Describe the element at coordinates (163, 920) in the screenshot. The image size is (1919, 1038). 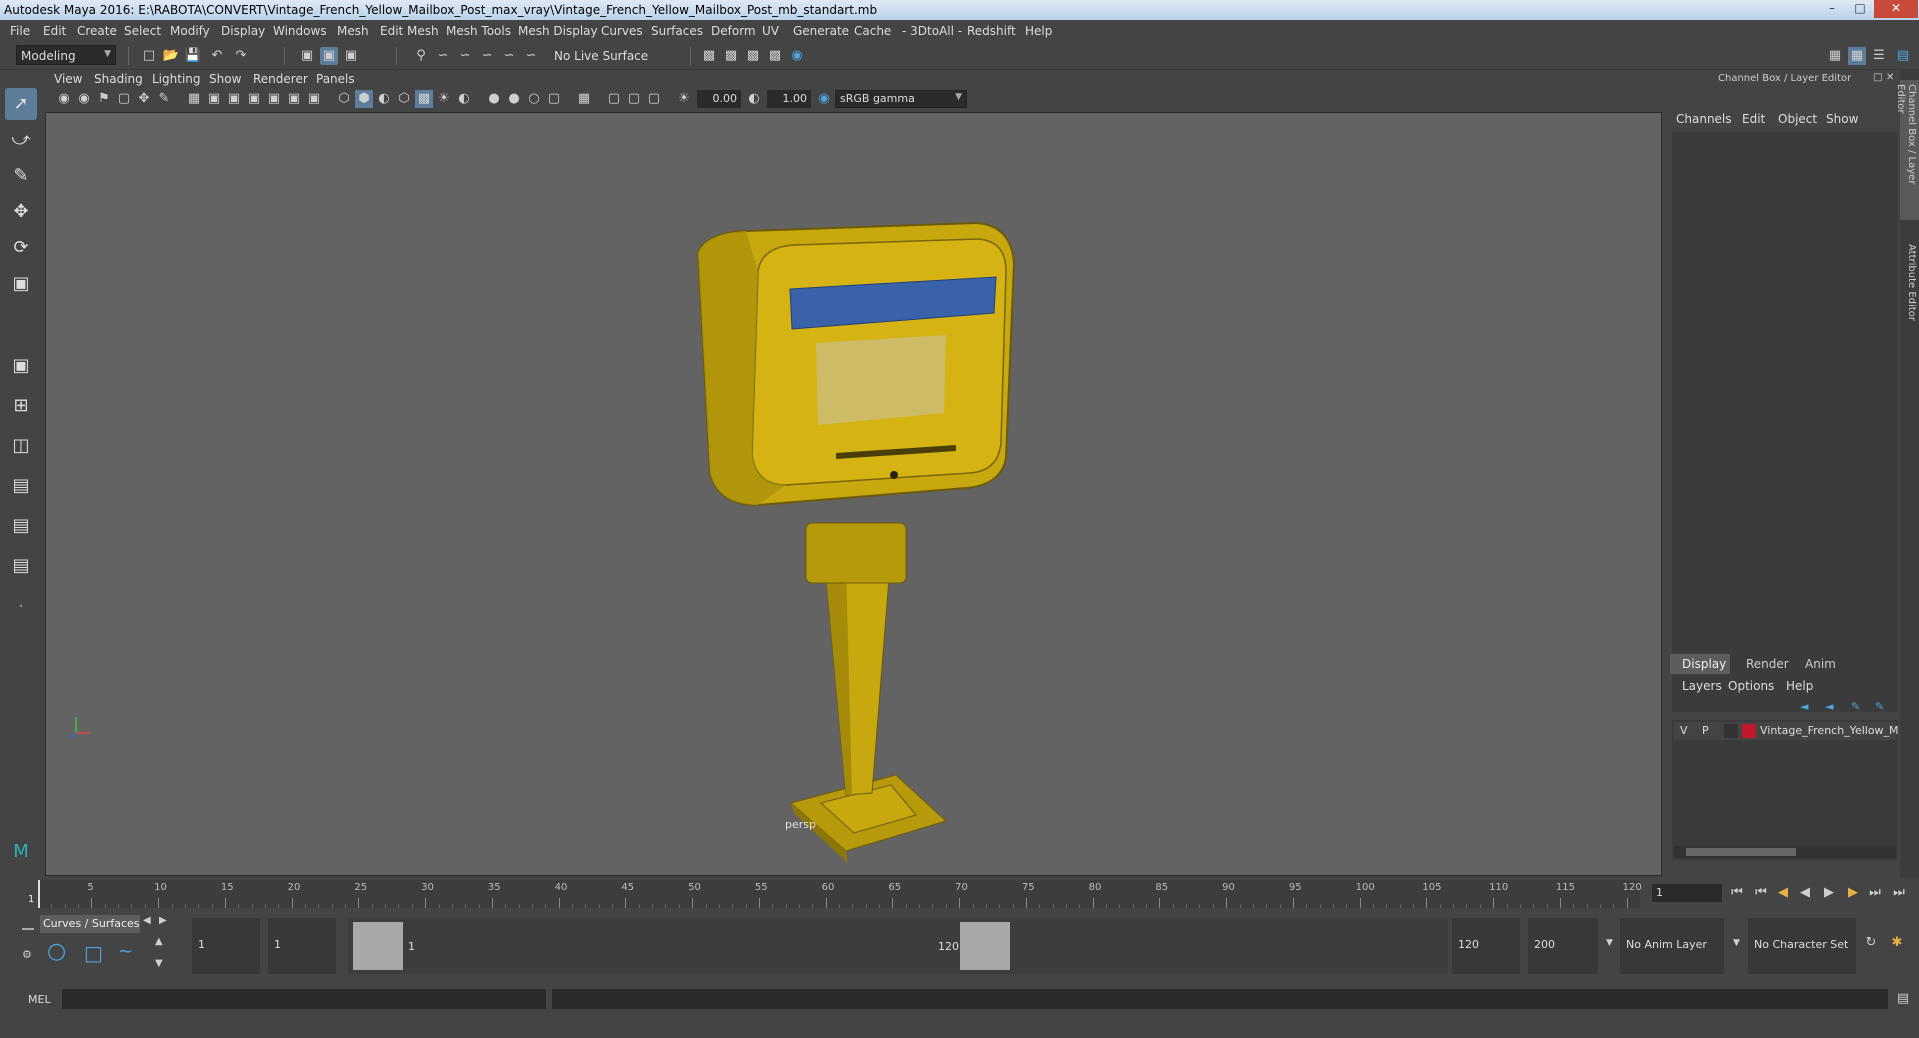
I see `shelf-next-icon: ▶` at that location.